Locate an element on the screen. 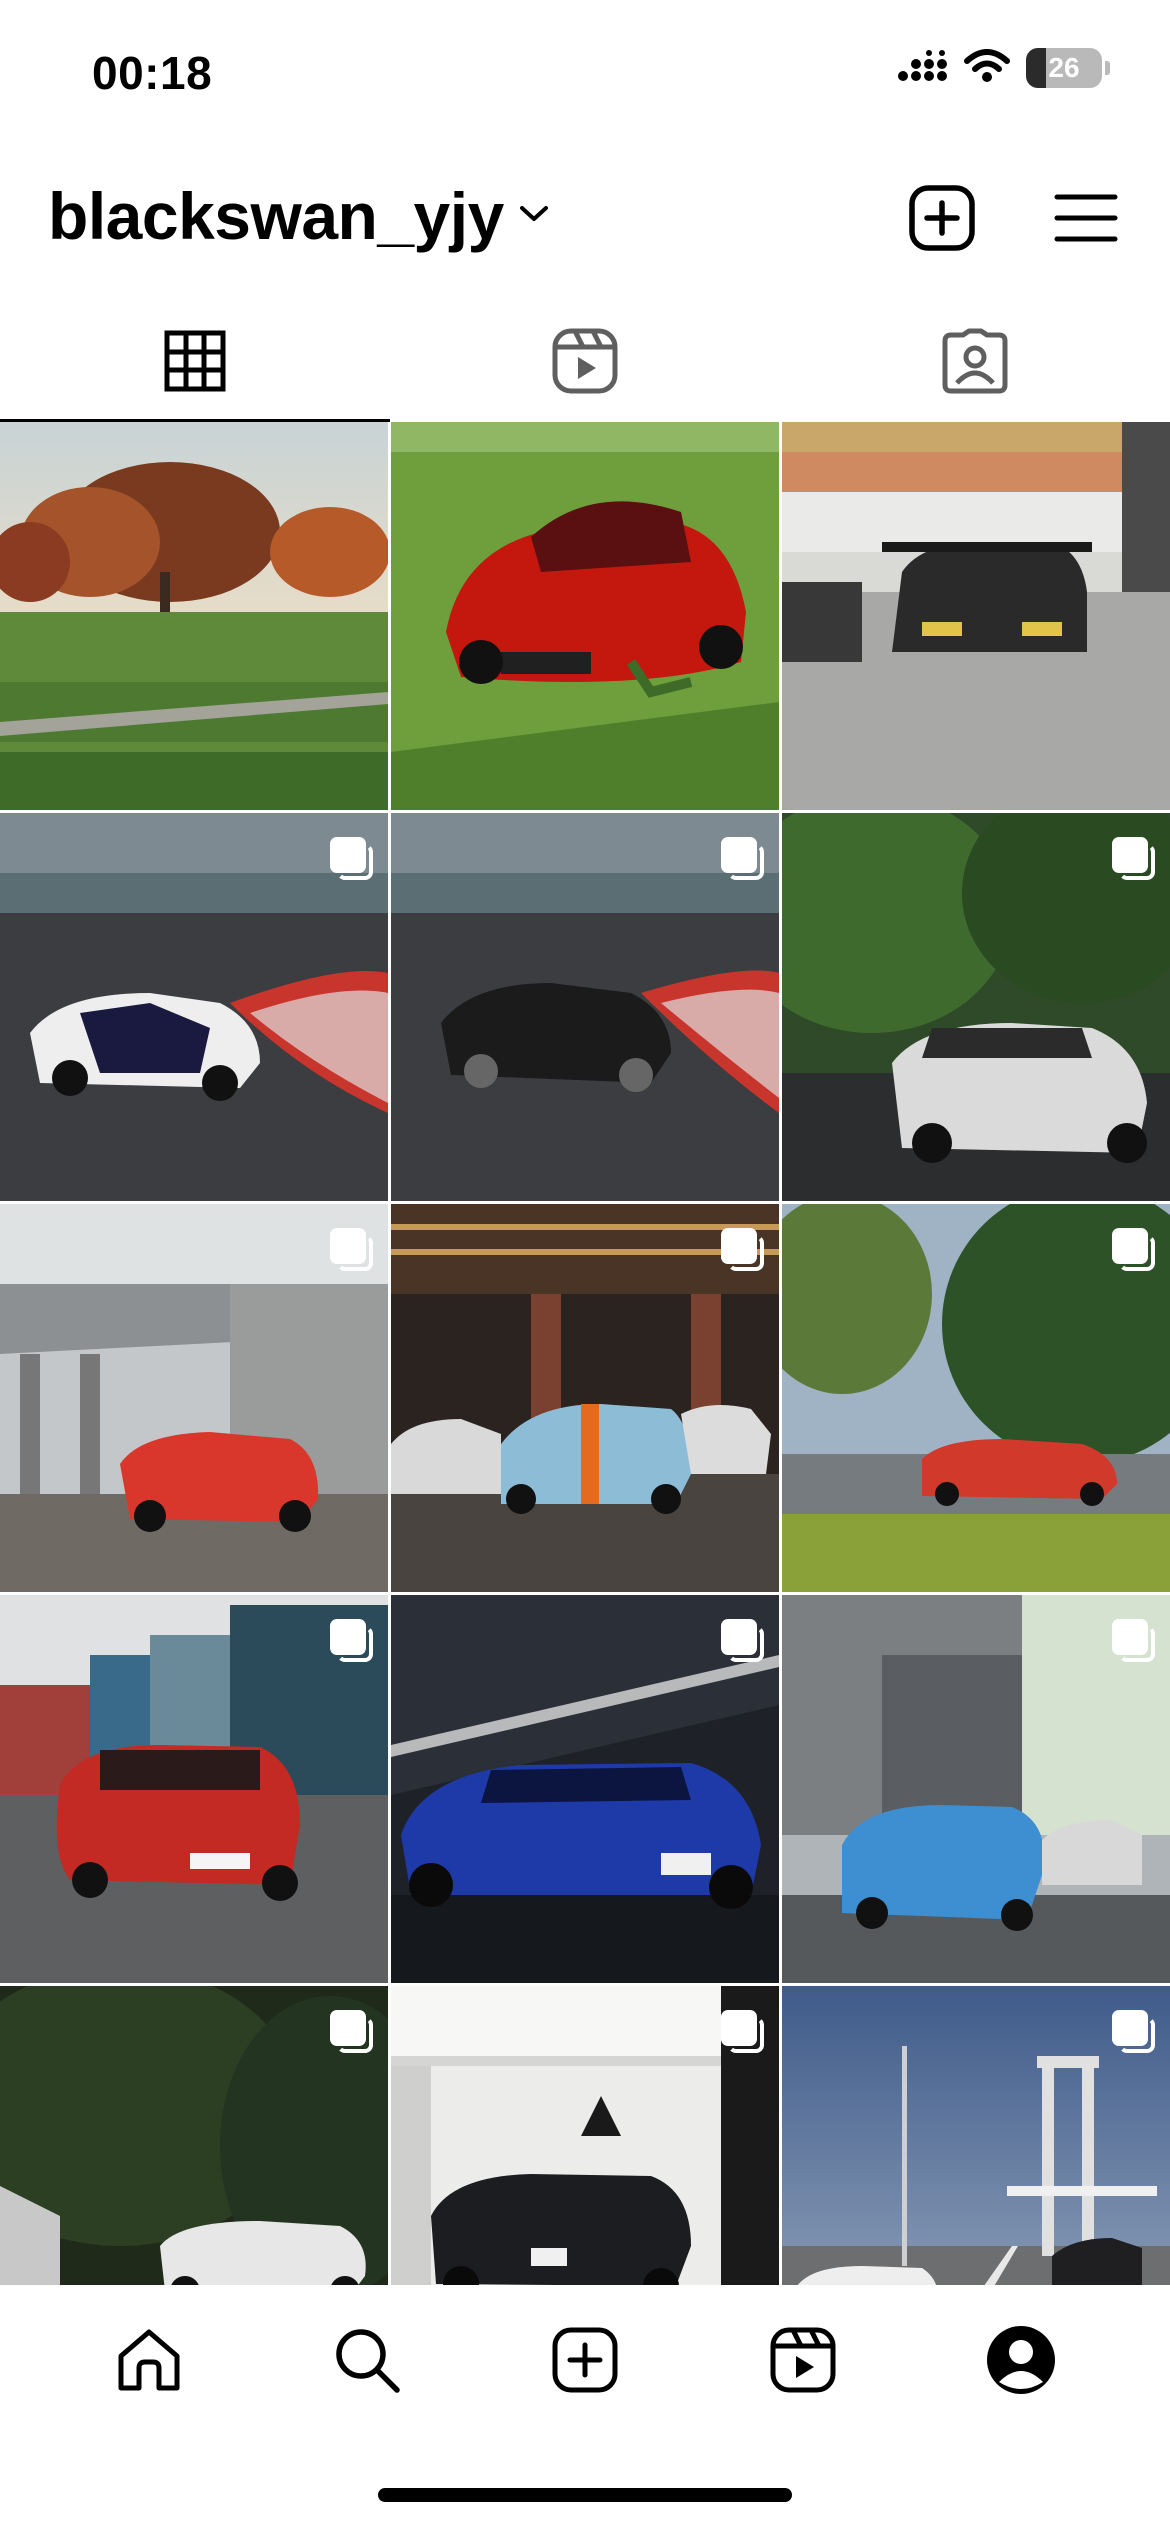 Image resolution: width=1170 pixels, height=2532 pixels. battery-icon: 26 is located at coordinates (1064, 68).